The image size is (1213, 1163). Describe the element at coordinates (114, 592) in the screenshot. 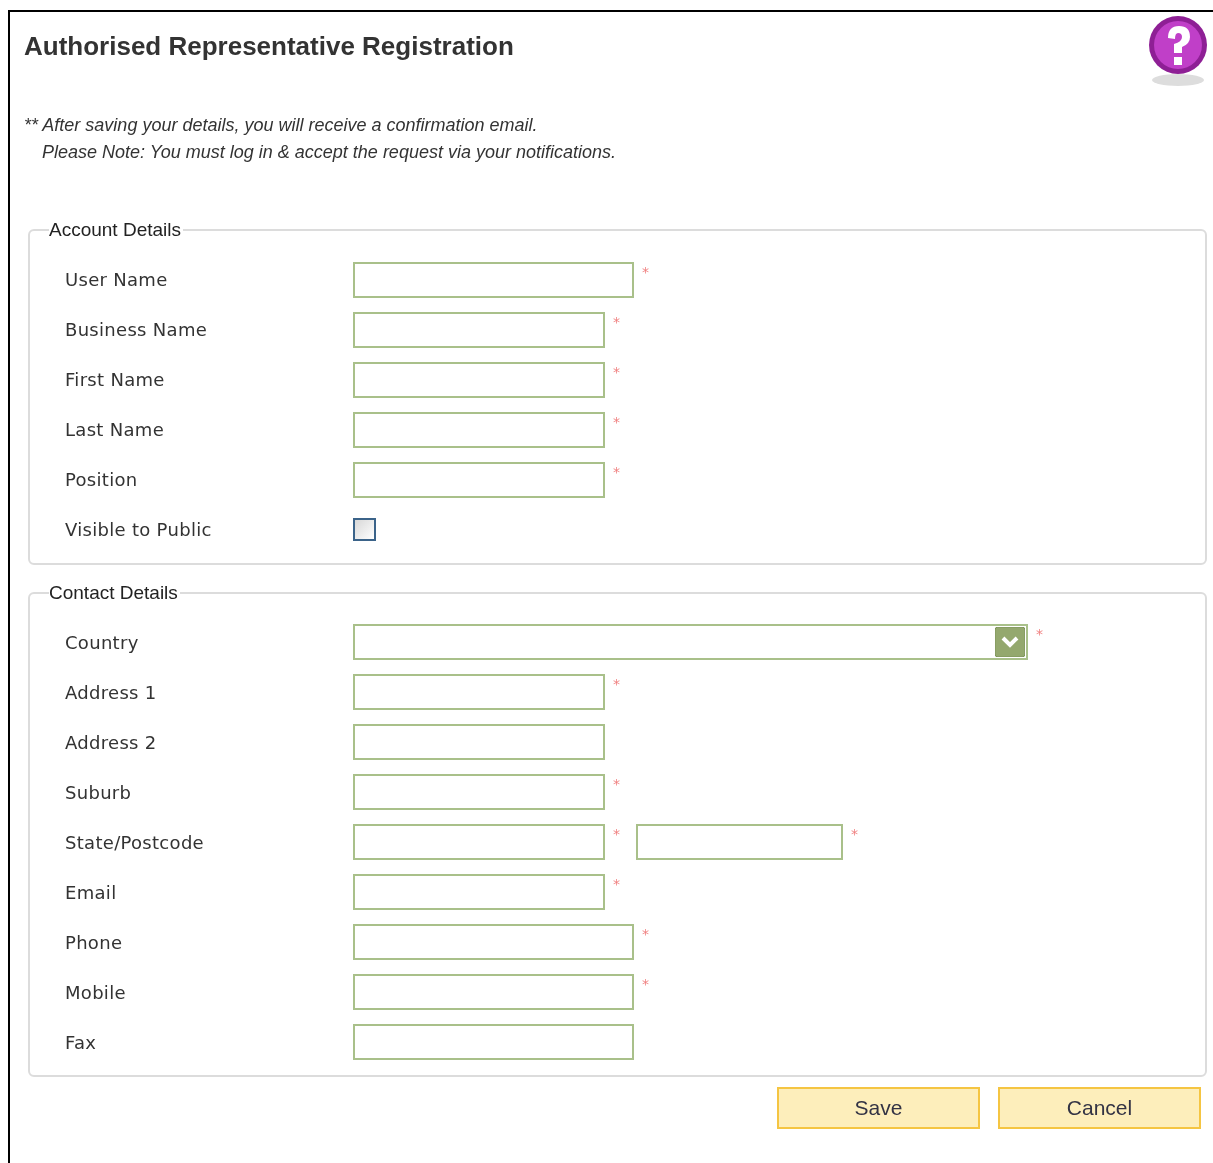

I see `section-title: Contact Details` at that location.